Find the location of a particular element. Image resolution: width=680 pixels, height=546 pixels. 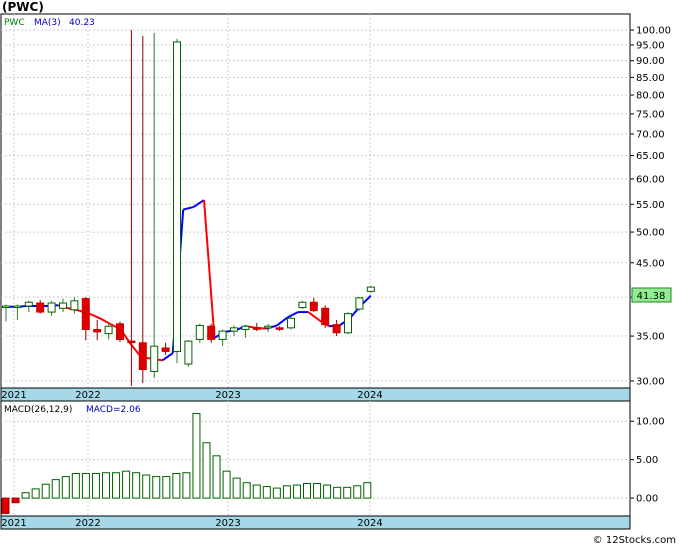

price-tick-label: 35.00 is located at coordinates (650, 337).